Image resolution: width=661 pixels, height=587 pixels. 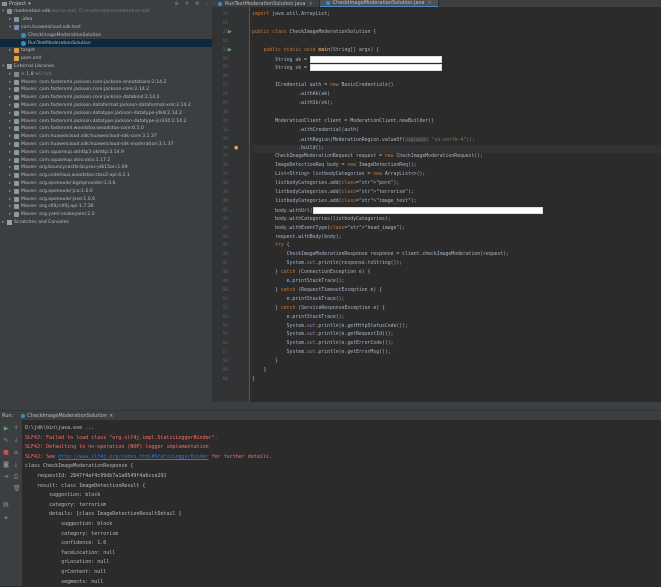 What do you see at coordinates (16, 453) in the screenshot?
I see `soft-wrap-icon: ≡` at bounding box center [16, 453].